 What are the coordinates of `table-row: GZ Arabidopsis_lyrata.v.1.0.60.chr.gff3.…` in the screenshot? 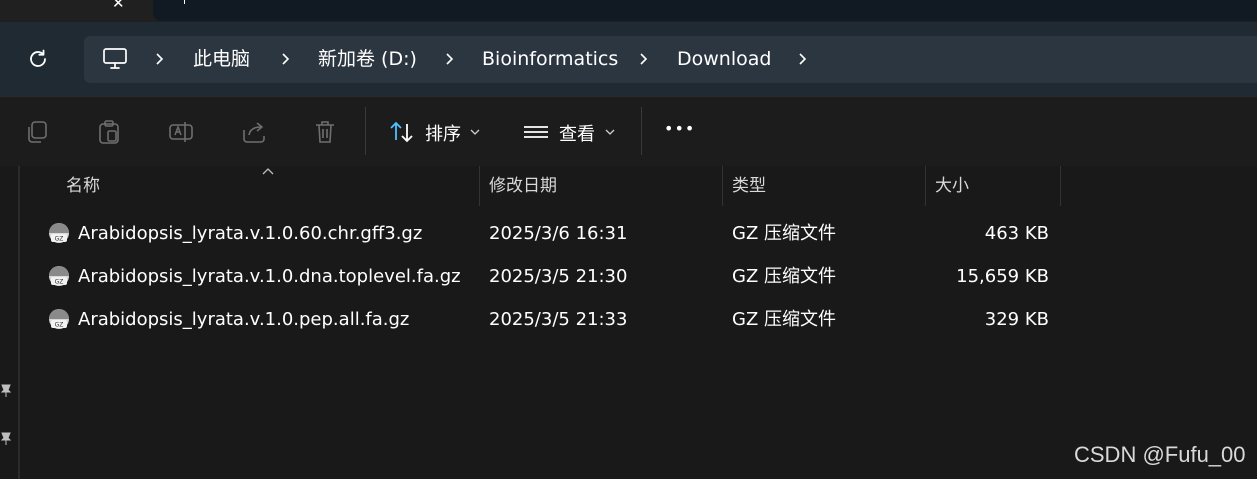 It's located at (548, 234).